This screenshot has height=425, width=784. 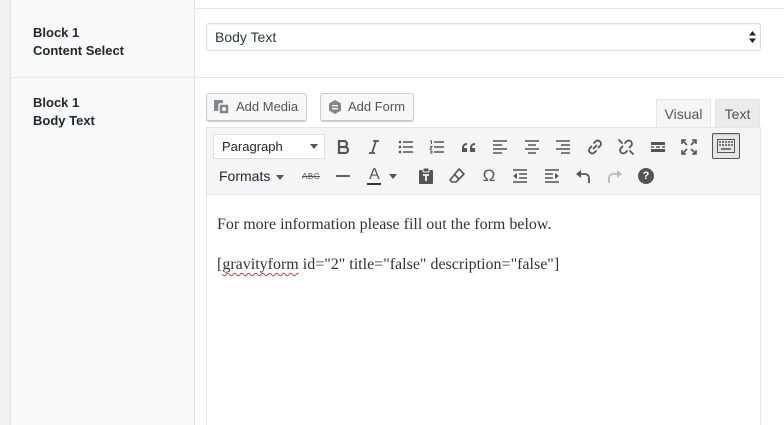 I want to click on special-character-button: Ω, so click(x=489, y=176).